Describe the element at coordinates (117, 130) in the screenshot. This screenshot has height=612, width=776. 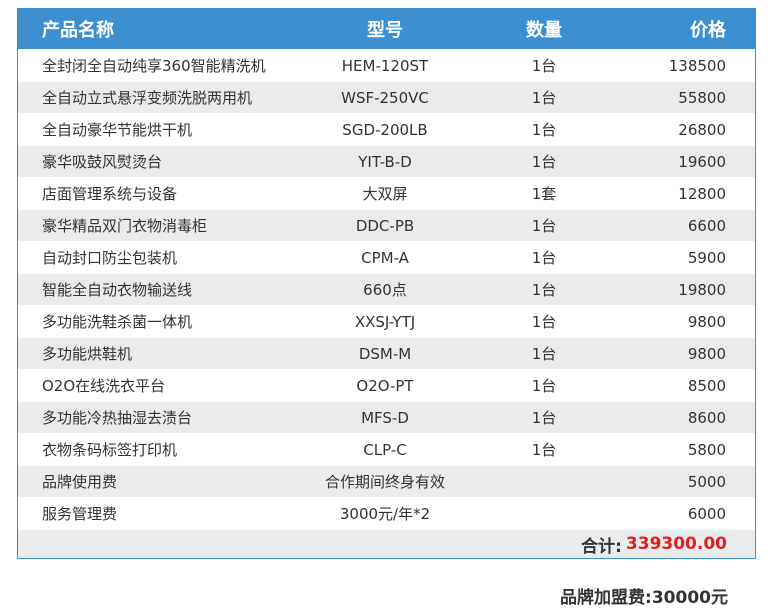
I see `cell-name: 全自动豪华节能烘干机` at that location.